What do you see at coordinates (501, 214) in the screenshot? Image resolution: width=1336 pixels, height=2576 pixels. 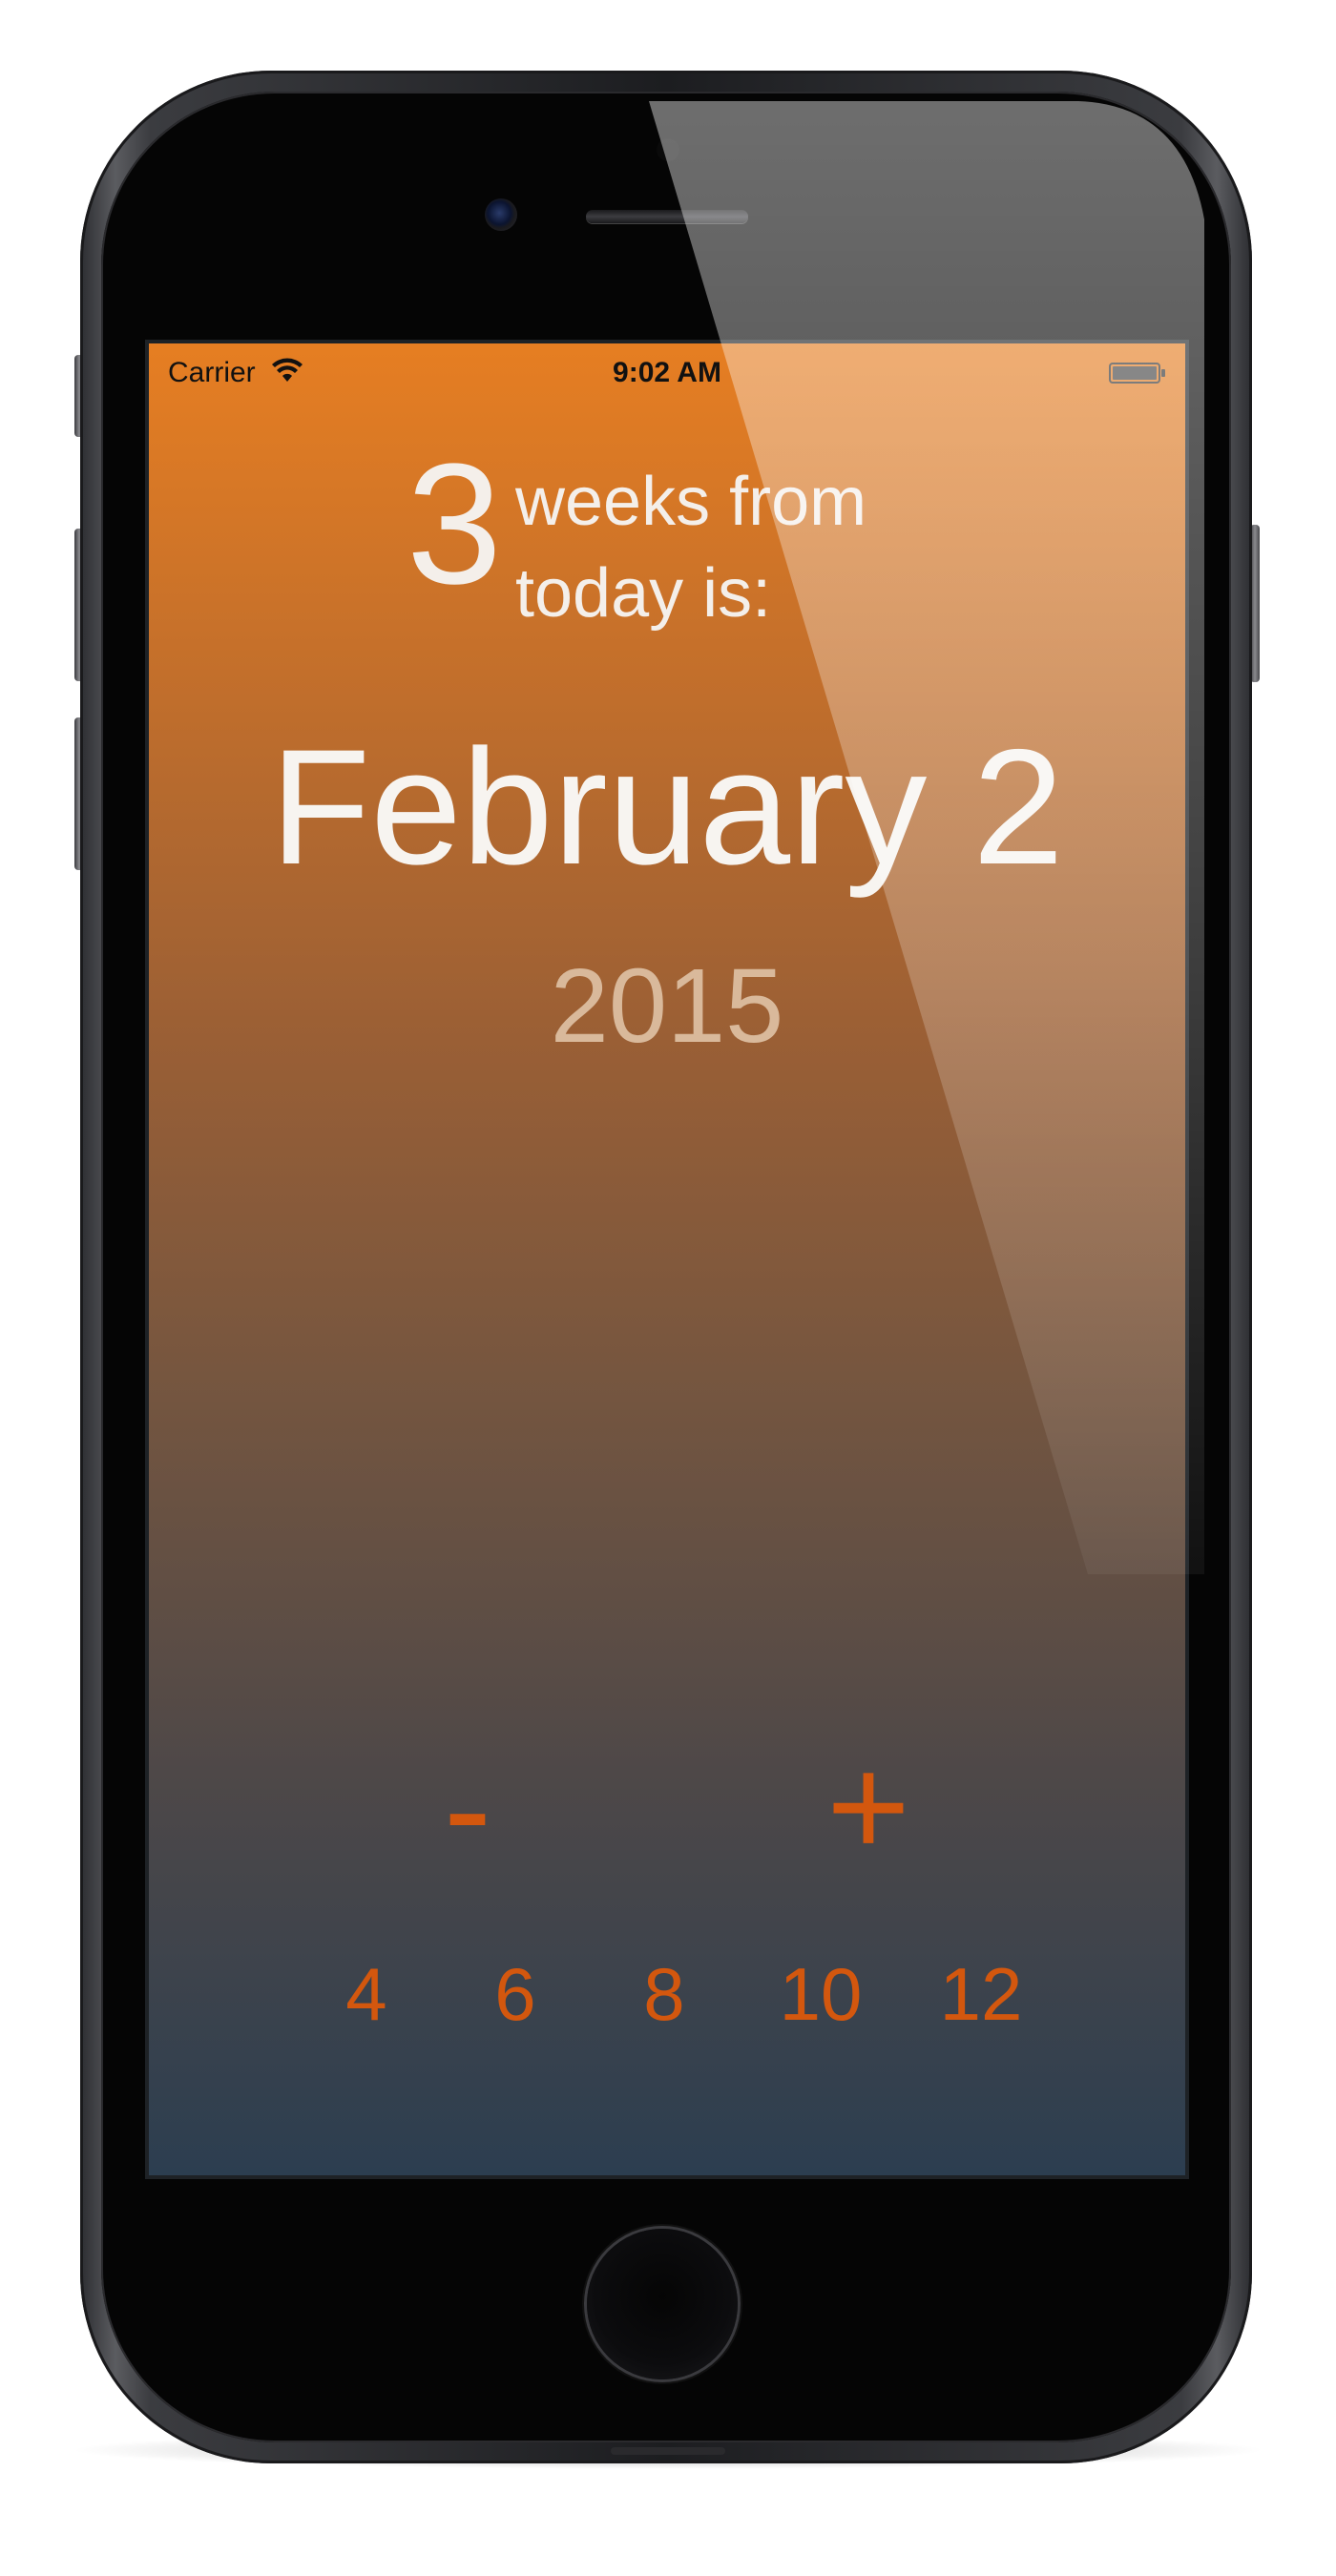 I see `front-camera-icon` at bounding box center [501, 214].